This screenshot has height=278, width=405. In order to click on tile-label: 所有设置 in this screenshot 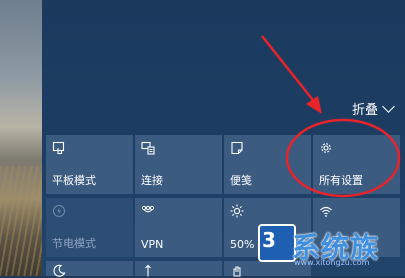, I will do `click(341, 180)`.